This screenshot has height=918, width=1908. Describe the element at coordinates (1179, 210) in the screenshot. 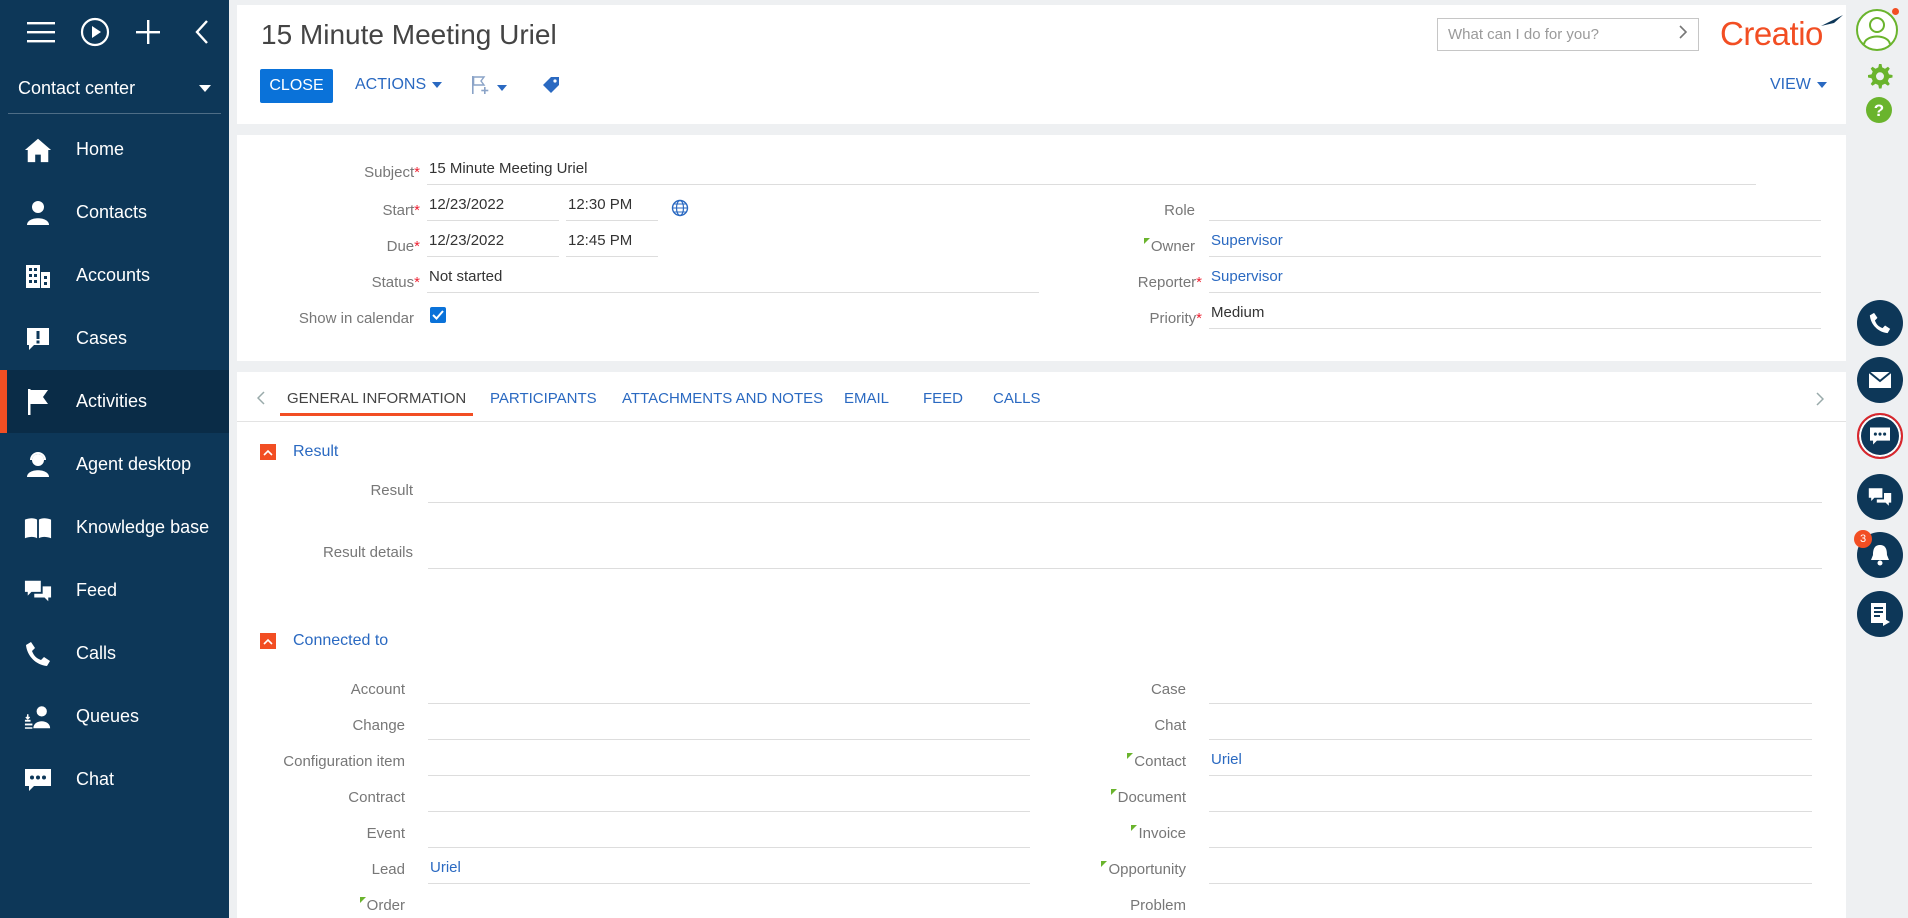

I see `role-label: Role` at that location.